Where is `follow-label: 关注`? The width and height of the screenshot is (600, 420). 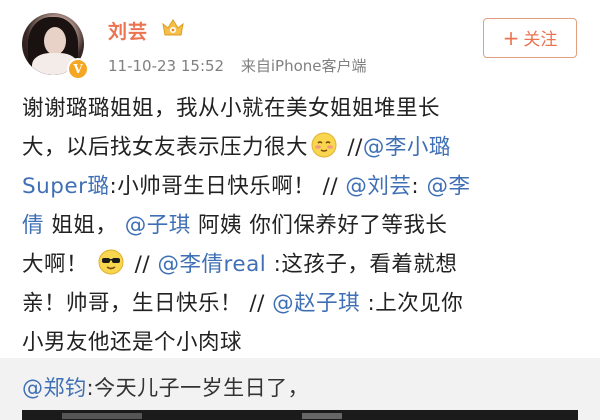 follow-label: 关注 is located at coordinates (540, 40).